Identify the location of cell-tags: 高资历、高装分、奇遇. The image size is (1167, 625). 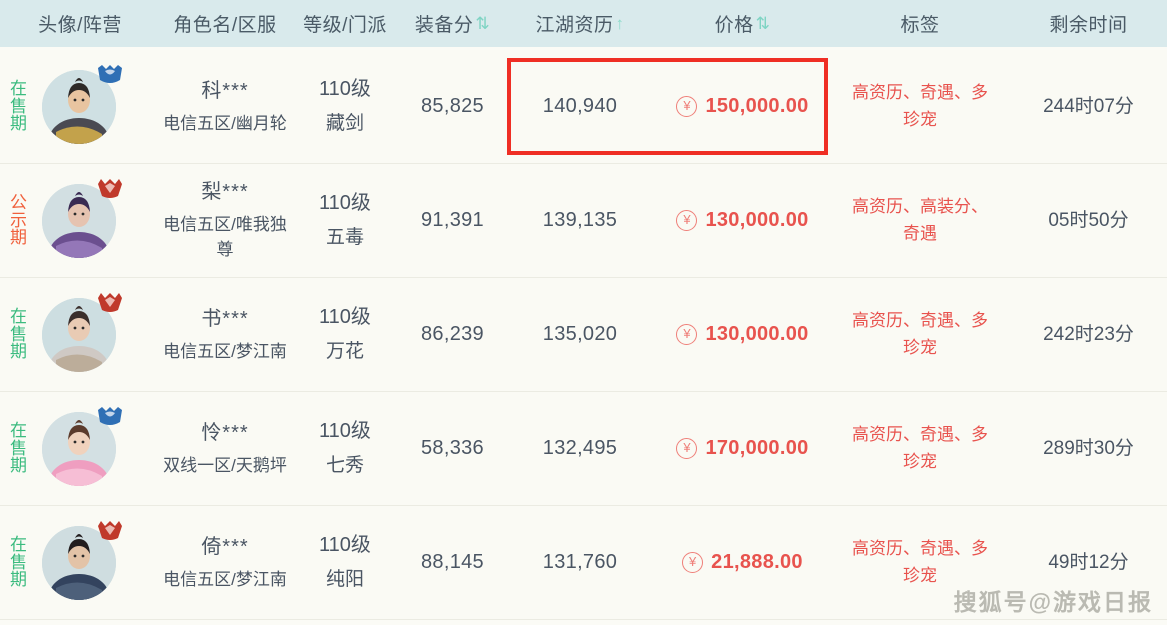
(920, 220).